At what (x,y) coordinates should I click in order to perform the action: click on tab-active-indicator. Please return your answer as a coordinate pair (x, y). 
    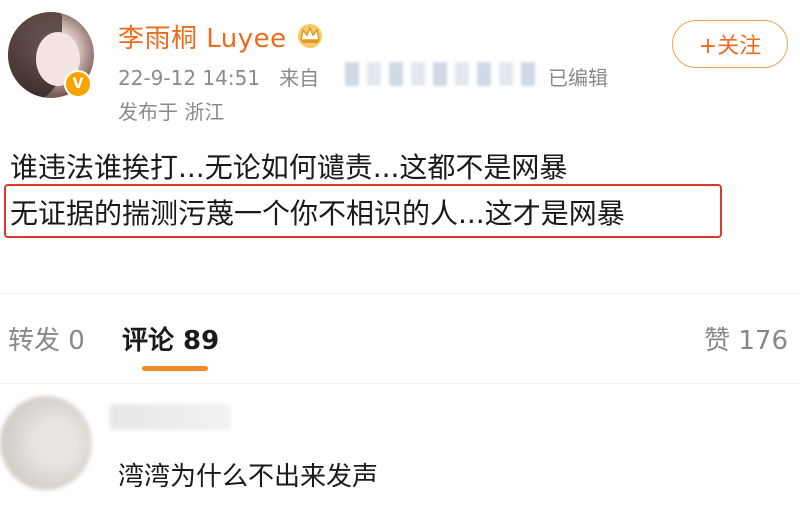
    Looking at the image, I should click on (175, 368).